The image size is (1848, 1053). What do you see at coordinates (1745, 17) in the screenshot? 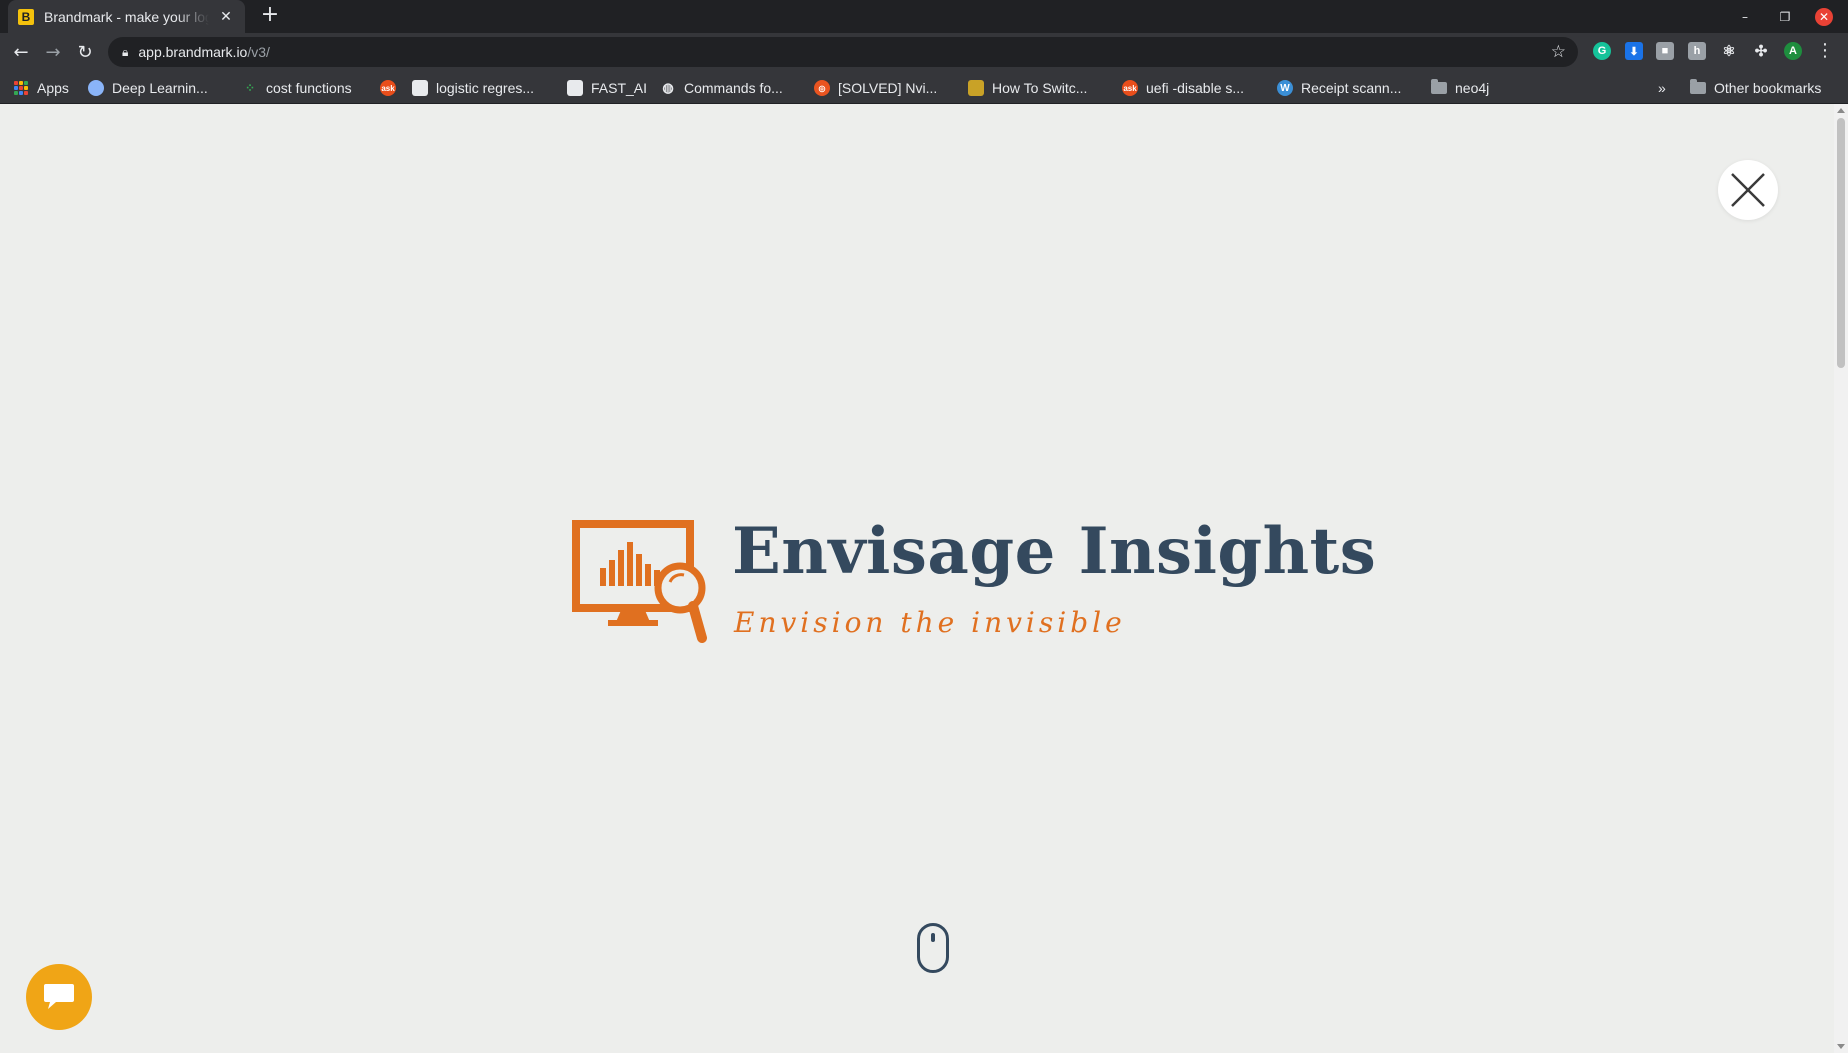
I see `minimize-icon: –` at bounding box center [1745, 17].